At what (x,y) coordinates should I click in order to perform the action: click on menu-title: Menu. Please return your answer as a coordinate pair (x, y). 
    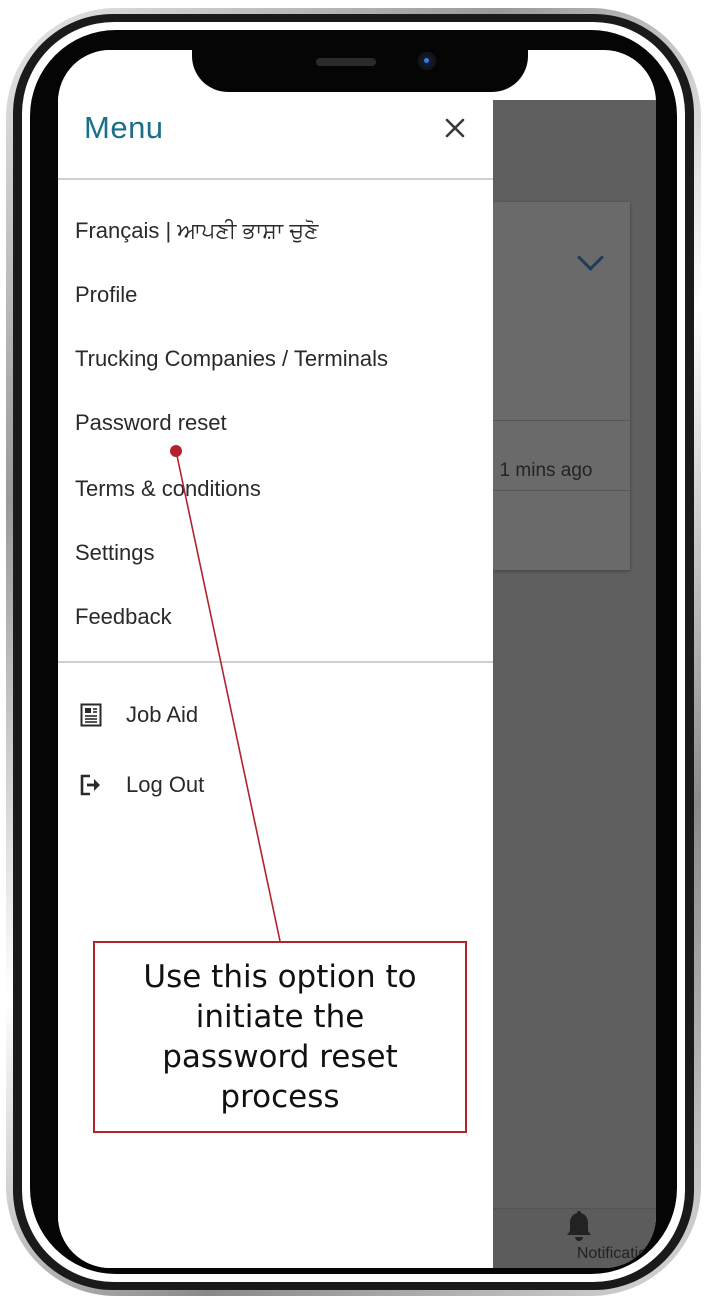
    Looking at the image, I should click on (124, 127).